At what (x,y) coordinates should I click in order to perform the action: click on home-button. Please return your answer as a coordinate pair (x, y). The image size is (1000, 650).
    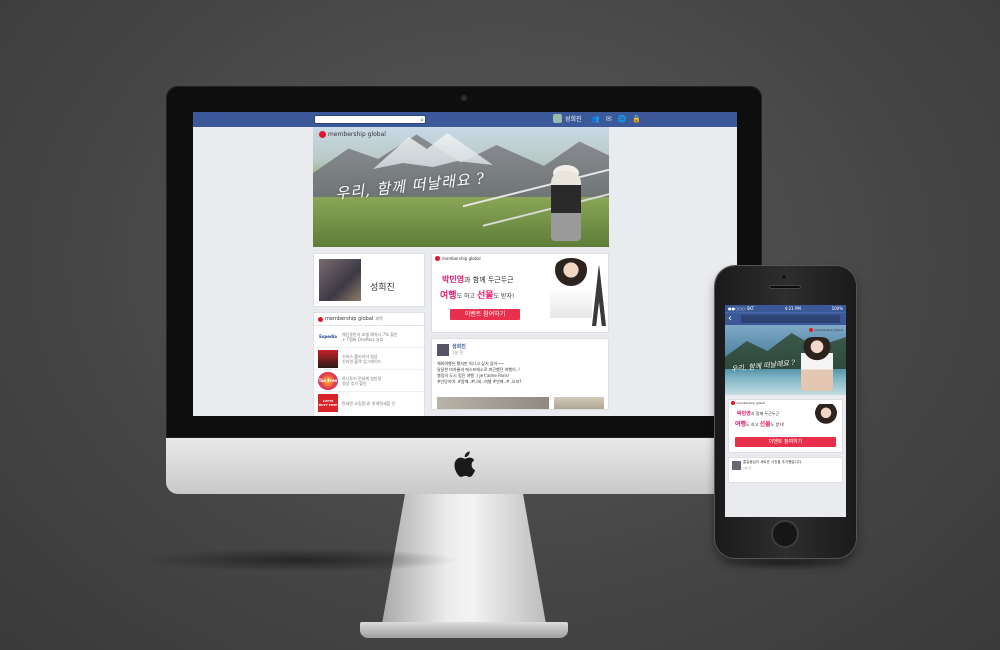
    Looking at the image, I should click on (785, 534).